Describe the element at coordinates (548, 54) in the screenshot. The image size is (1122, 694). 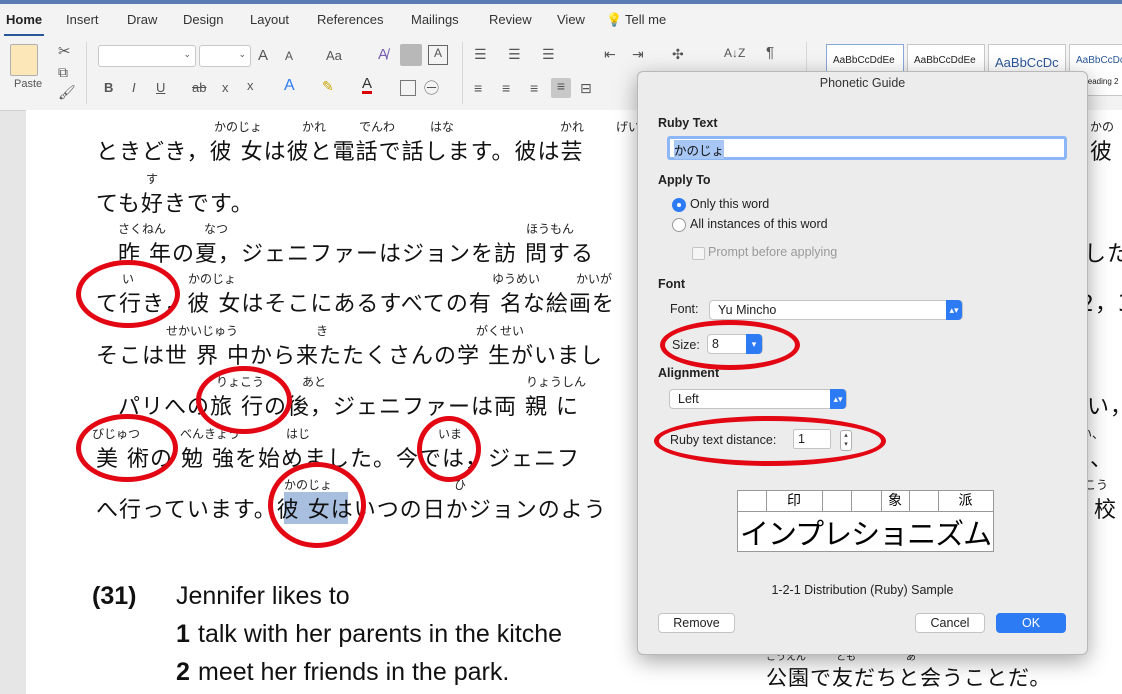
I see `multilevel-list-icon: ☰` at that location.